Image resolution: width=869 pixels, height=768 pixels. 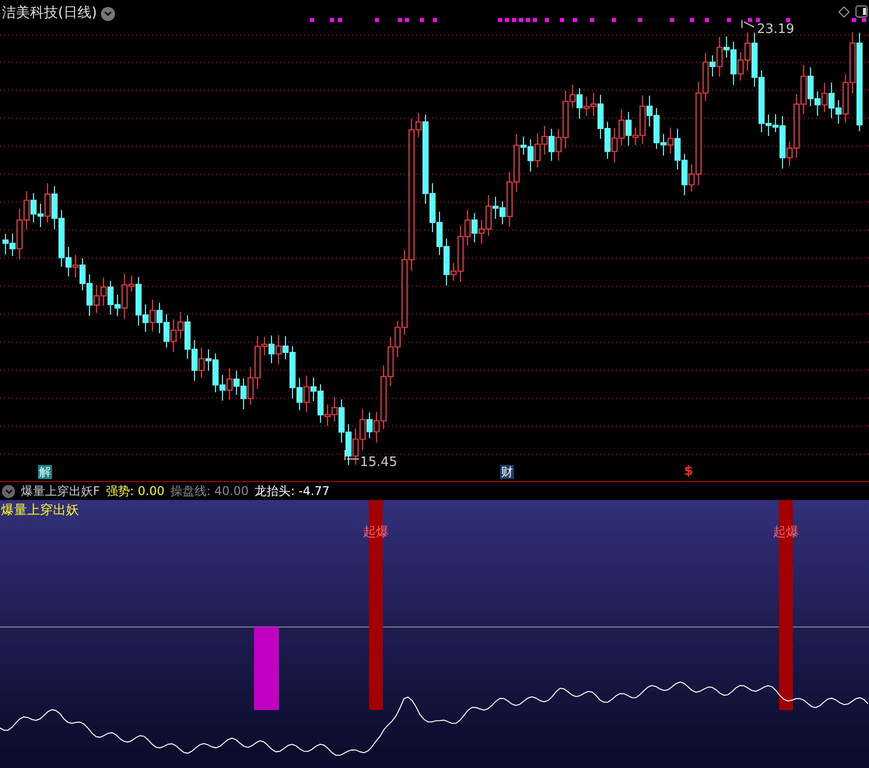 What do you see at coordinates (60, 491) in the screenshot?
I see `indicator-name: 爆量上穿出妖F` at bounding box center [60, 491].